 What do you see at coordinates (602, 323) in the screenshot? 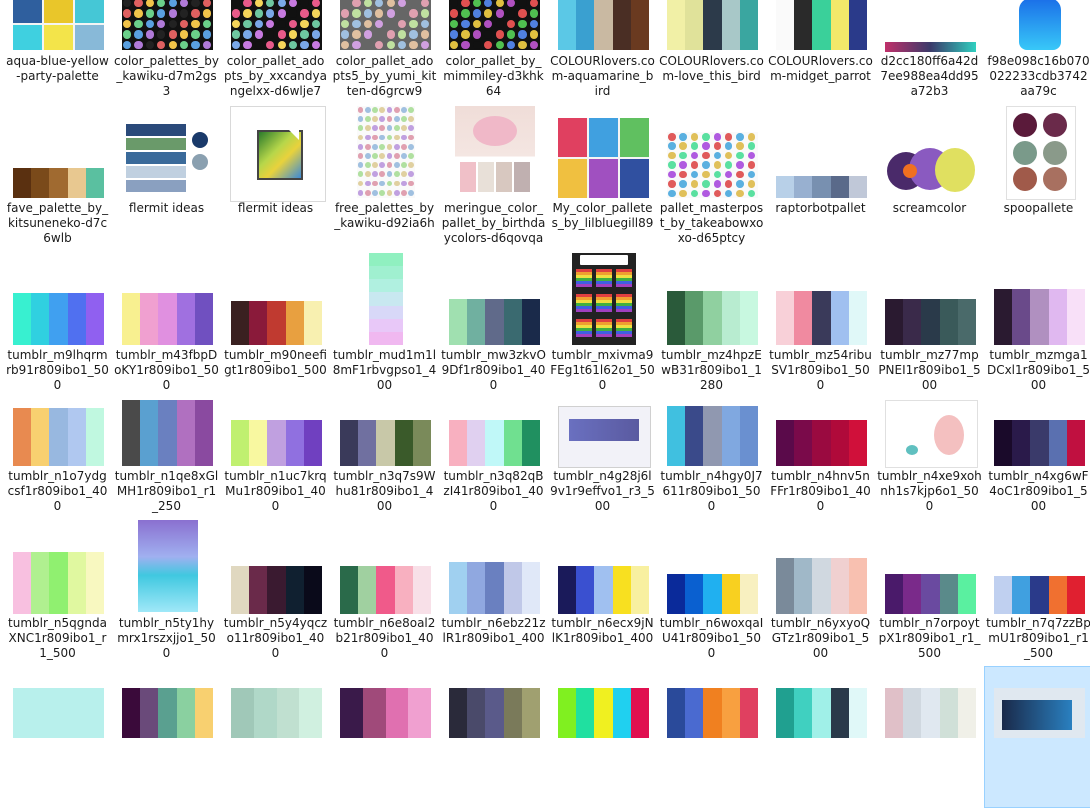
I see `file-item: tumblr_mxivma9FEg1t61l62o1_500` at bounding box center [602, 323].